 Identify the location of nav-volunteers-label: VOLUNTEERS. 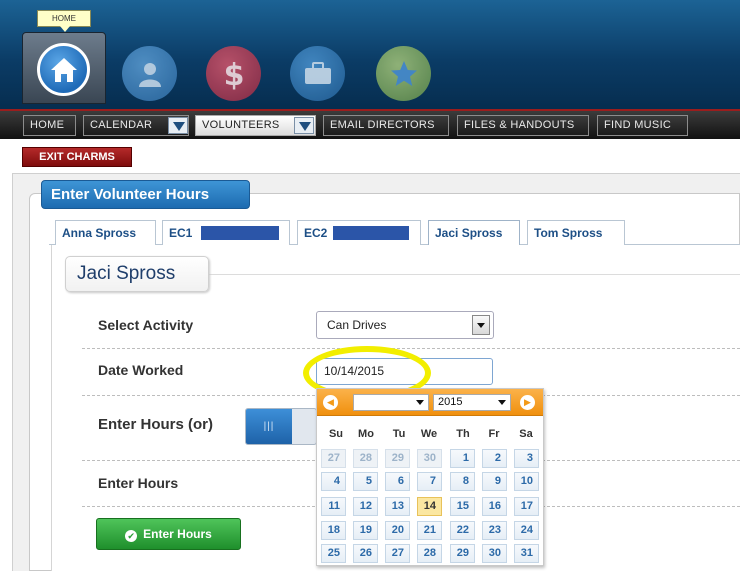
(241, 125).